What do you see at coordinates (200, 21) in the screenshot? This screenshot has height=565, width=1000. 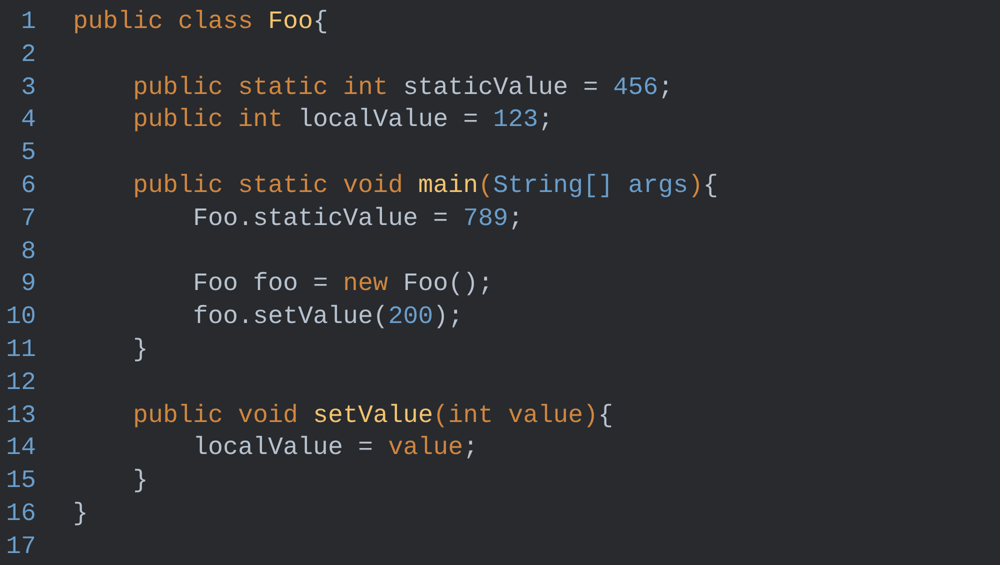 I see `code-line: public class Foo{` at bounding box center [200, 21].